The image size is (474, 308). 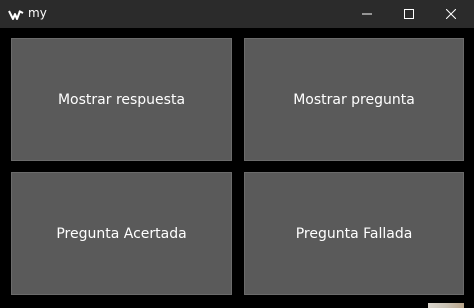 What do you see at coordinates (16, 14) in the screenshot?
I see `kivy-icon` at bounding box center [16, 14].